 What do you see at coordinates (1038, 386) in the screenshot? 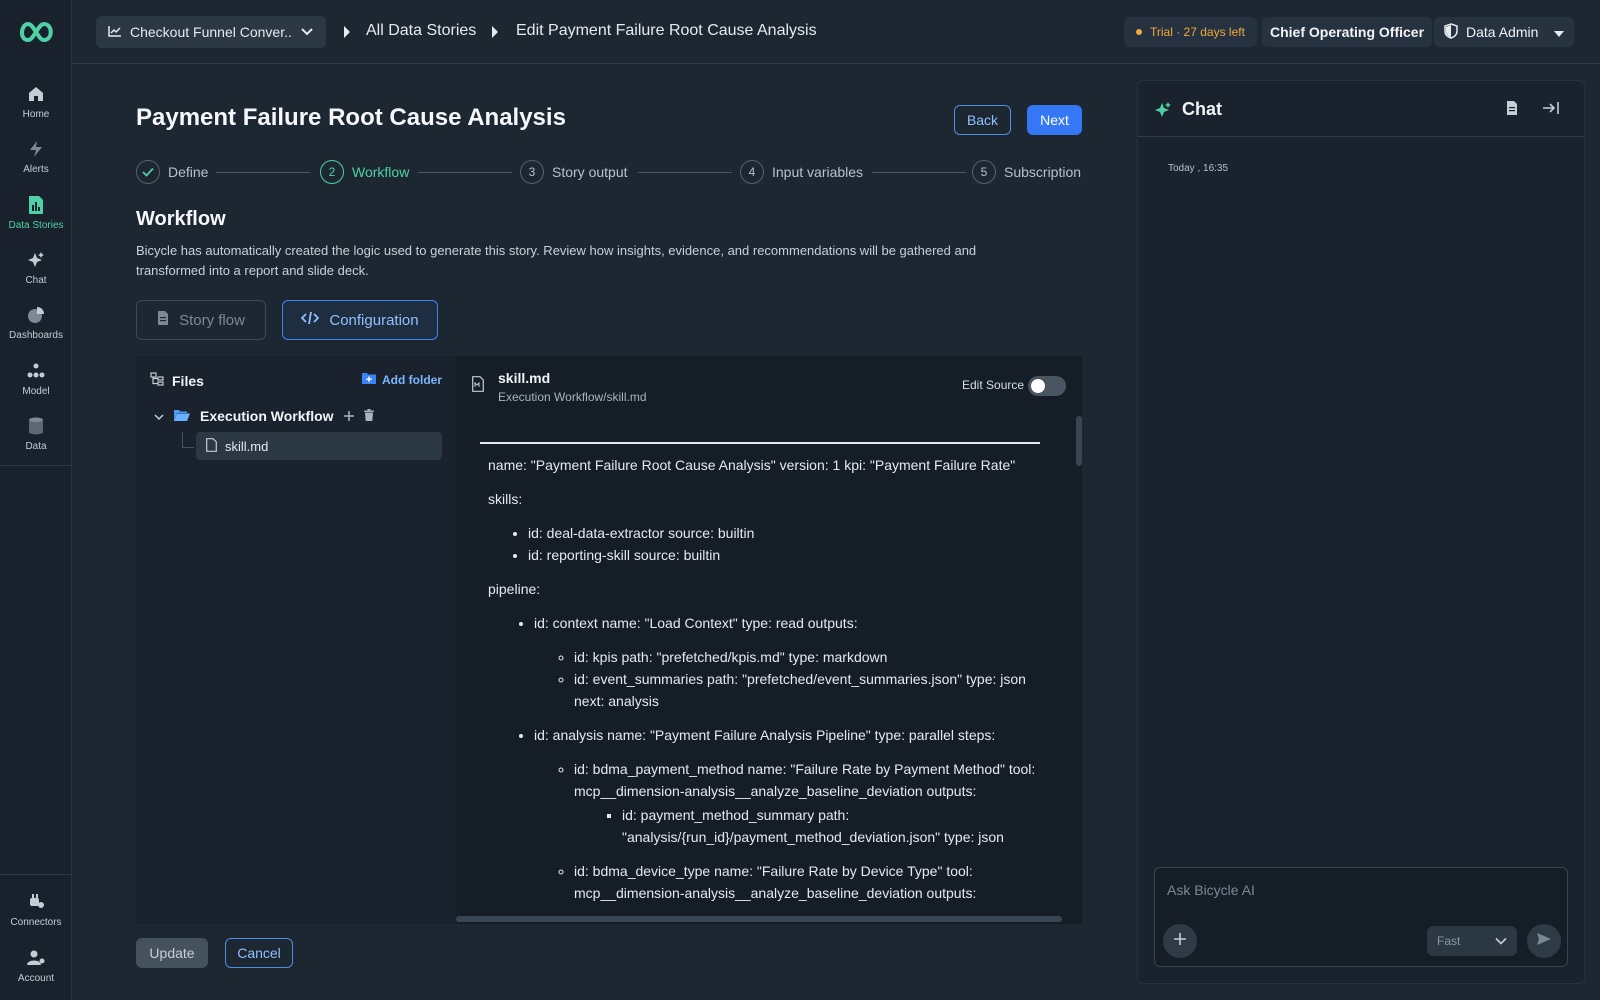
I see `toggle-knob` at bounding box center [1038, 386].